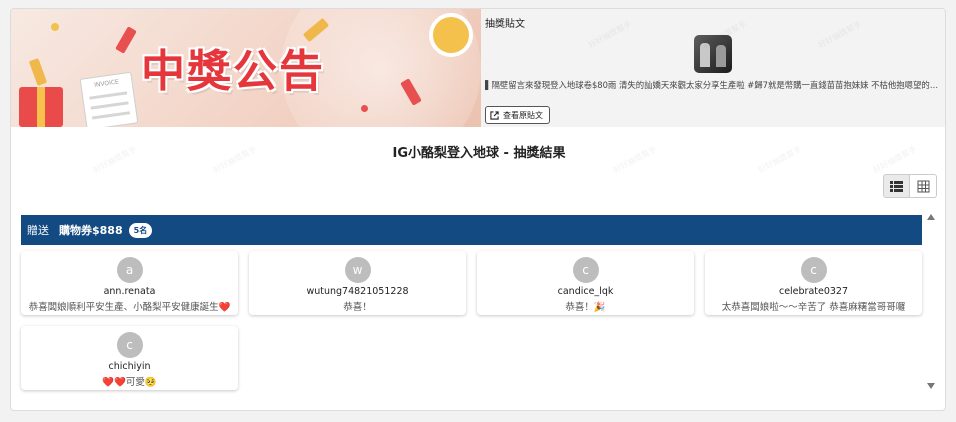 The image size is (956, 422). What do you see at coordinates (494, 115) in the screenshot?
I see `external-link-icon` at bounding box center [494, 115].